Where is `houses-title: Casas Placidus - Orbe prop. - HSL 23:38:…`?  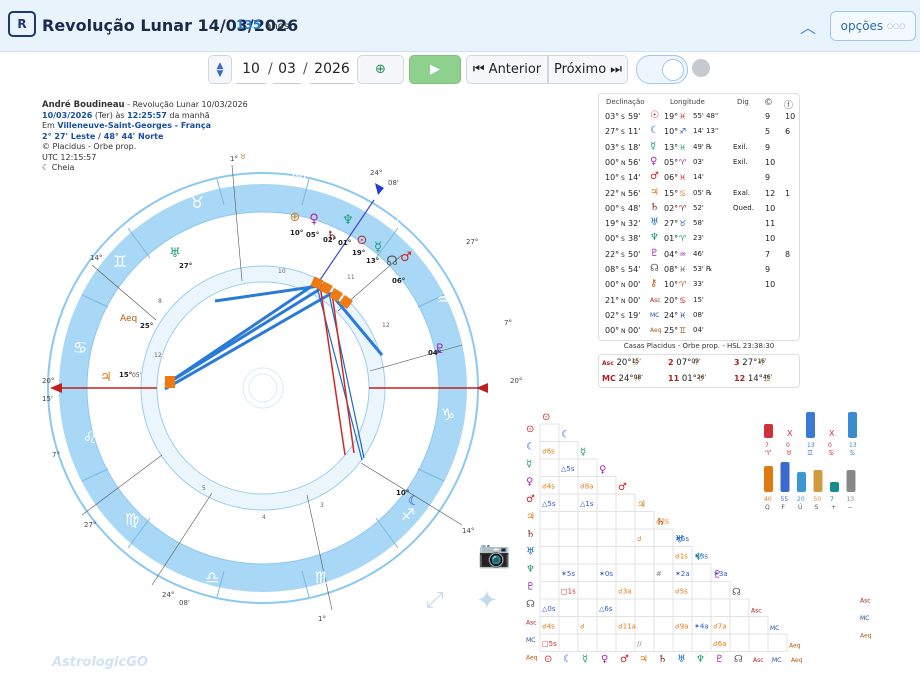
houses-title: Casas Placidus - Orbe prop. - HSL 23:38:… is located at coordinates (699, 346).